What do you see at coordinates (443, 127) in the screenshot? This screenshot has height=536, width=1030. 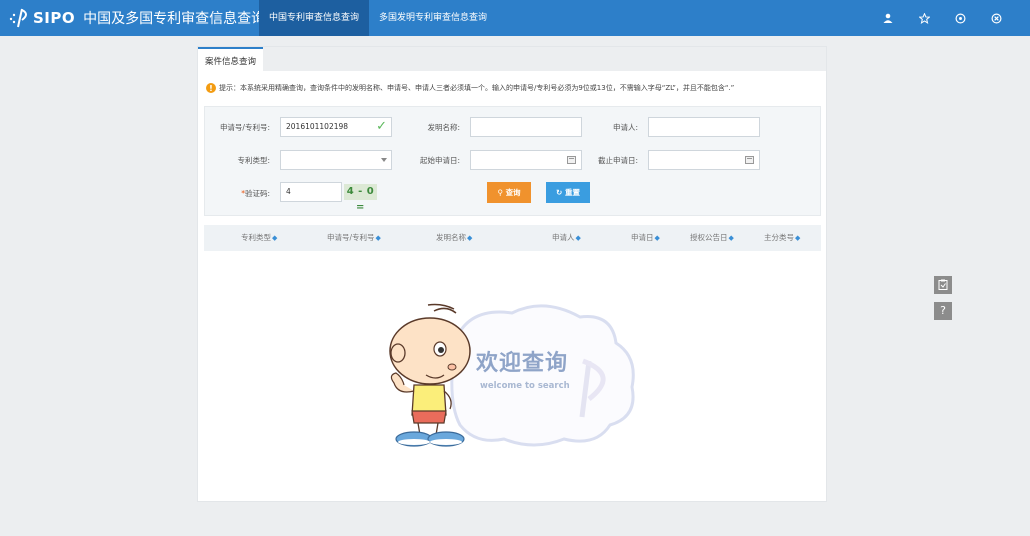 I see `invention-name-label: 发明名称:` at bounding box center [443, 127].